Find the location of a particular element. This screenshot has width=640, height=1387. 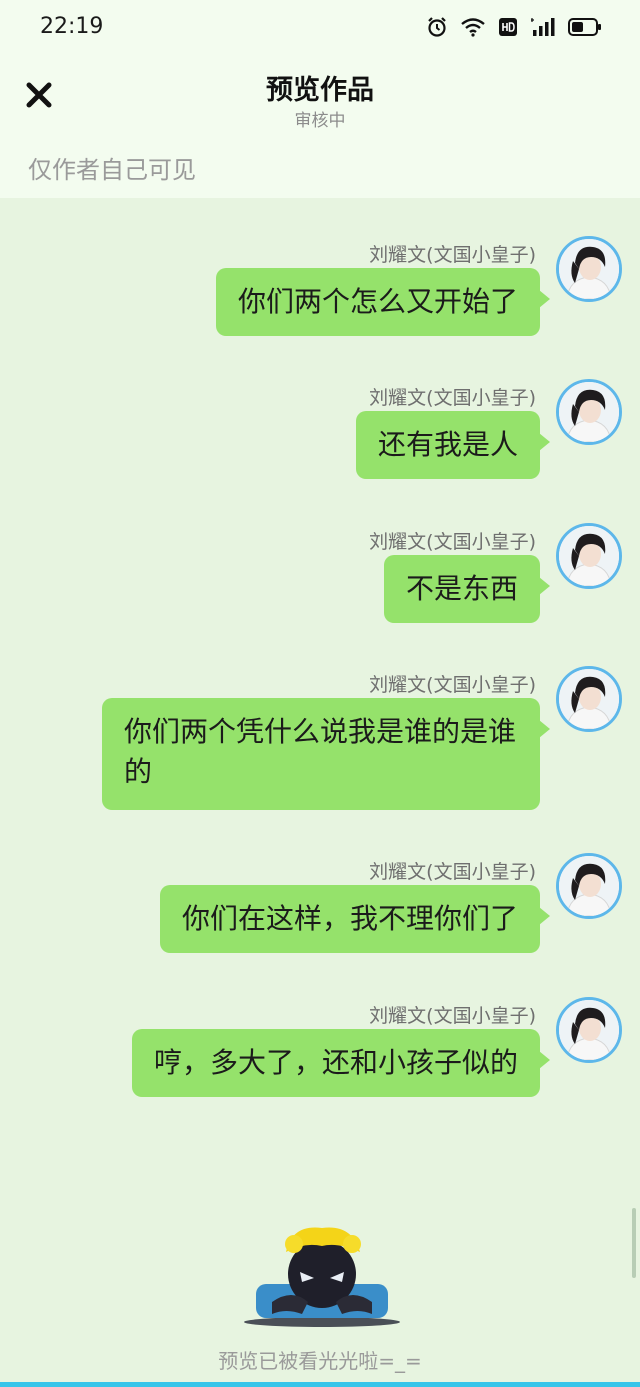

message-bubble: 你们在这样，我不理你们了 is located at coordinates (354, 919).